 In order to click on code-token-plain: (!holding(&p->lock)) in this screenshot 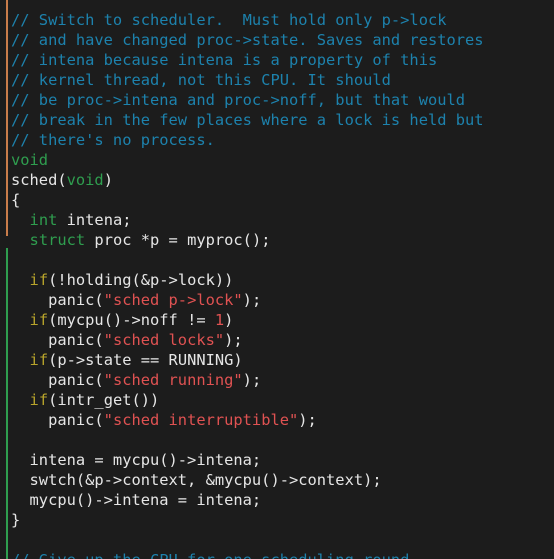, I will do `click(141, 280)`.